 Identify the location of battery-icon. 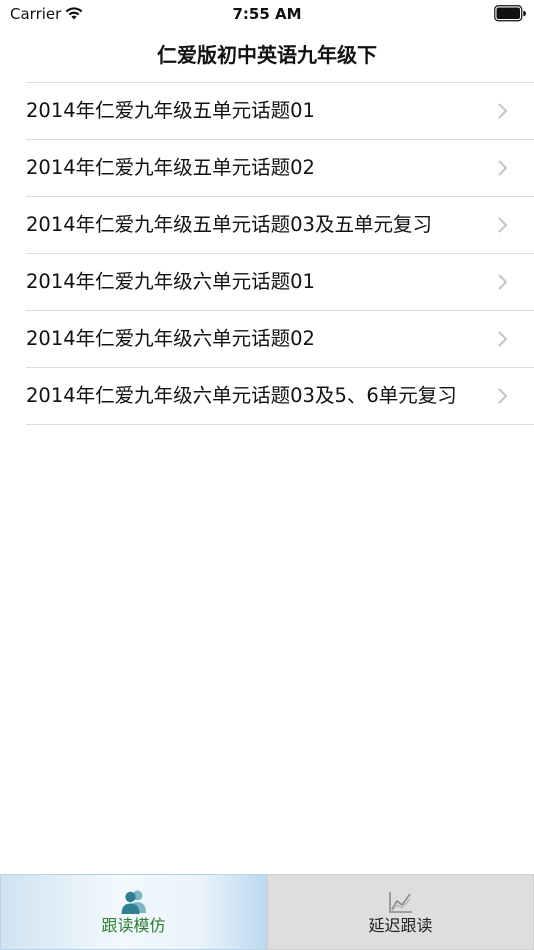
(510, 13).